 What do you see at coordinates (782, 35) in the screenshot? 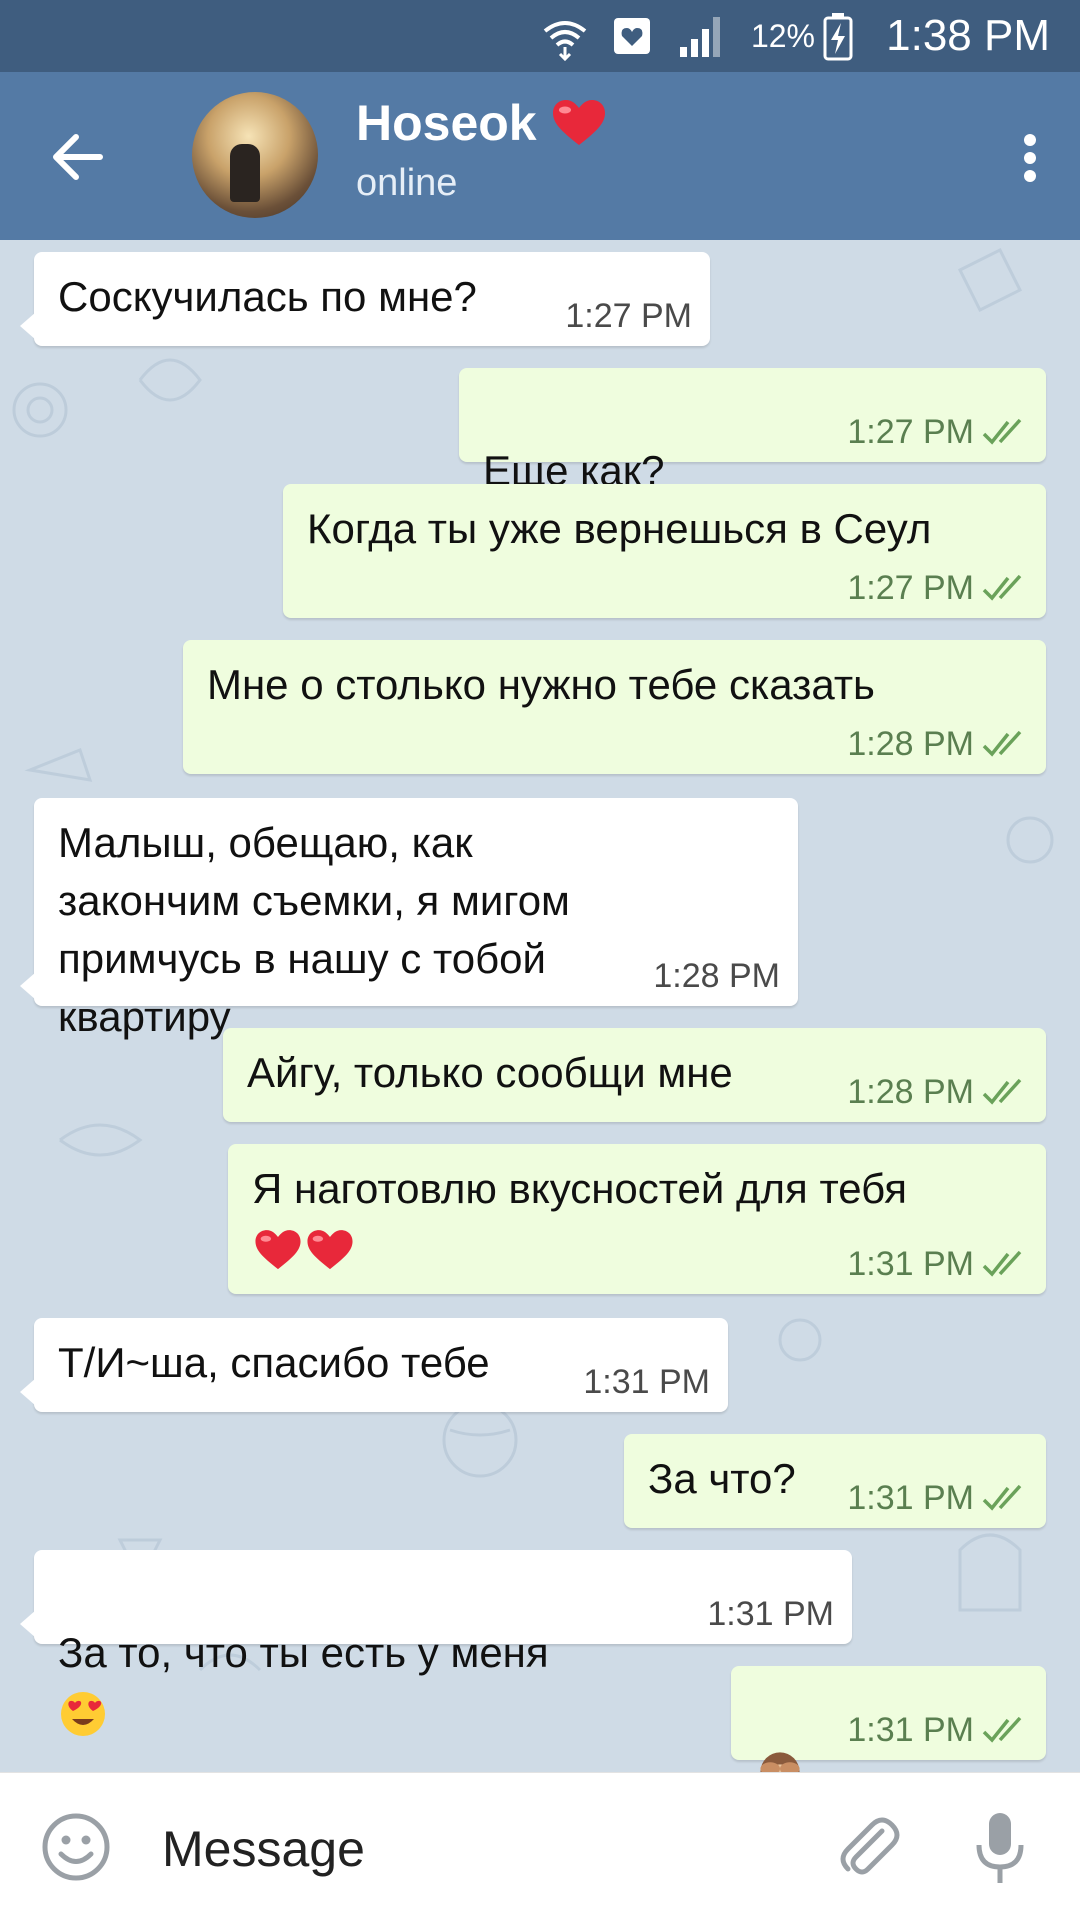
I see `battery-percent: 12%` at bounding box center [782, 35].